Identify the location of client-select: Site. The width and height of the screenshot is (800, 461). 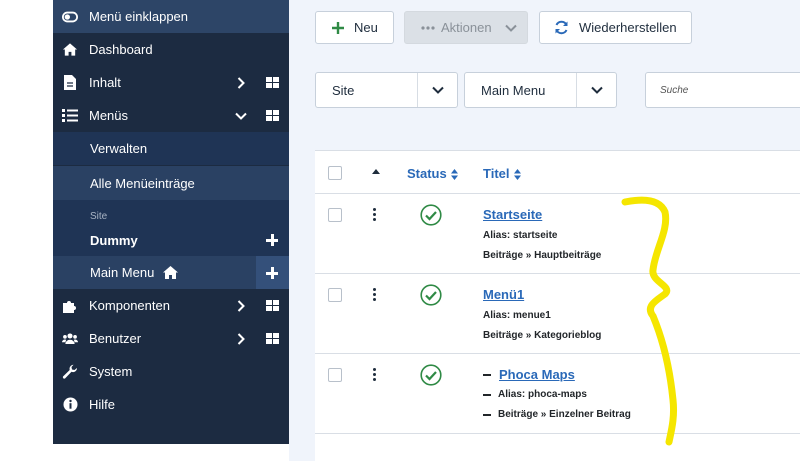
(386, 90).